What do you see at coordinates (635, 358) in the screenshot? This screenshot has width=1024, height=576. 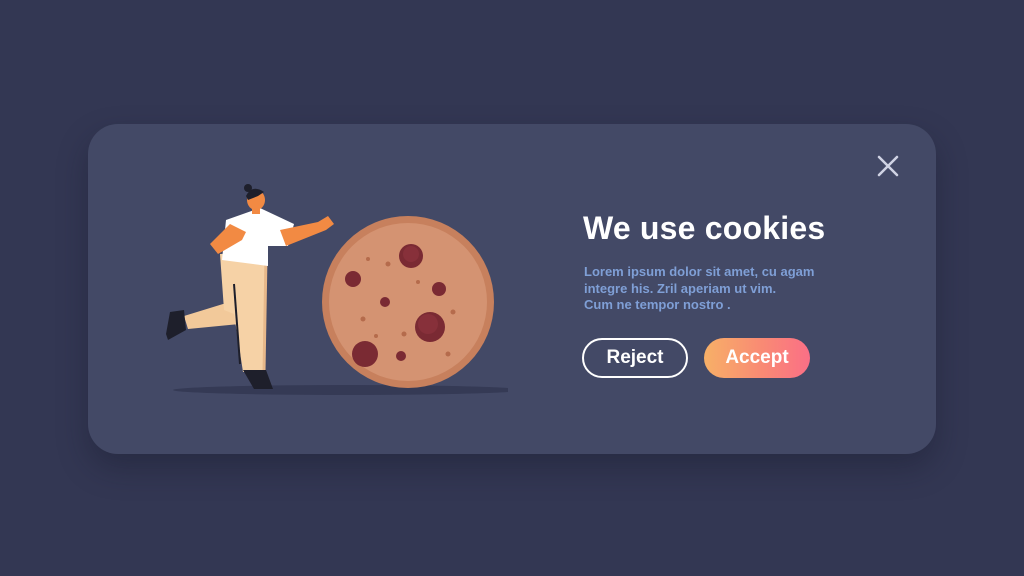 I see `reject-button: Reject` at bounding box center [635, 358].